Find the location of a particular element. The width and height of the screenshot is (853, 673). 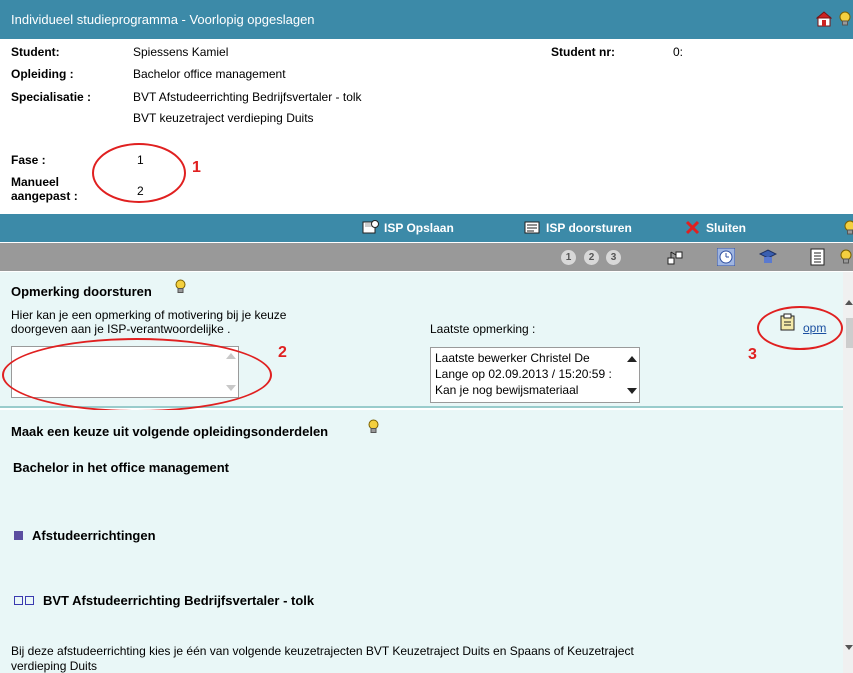

section-square-icon is located at coordinates (18, 535).